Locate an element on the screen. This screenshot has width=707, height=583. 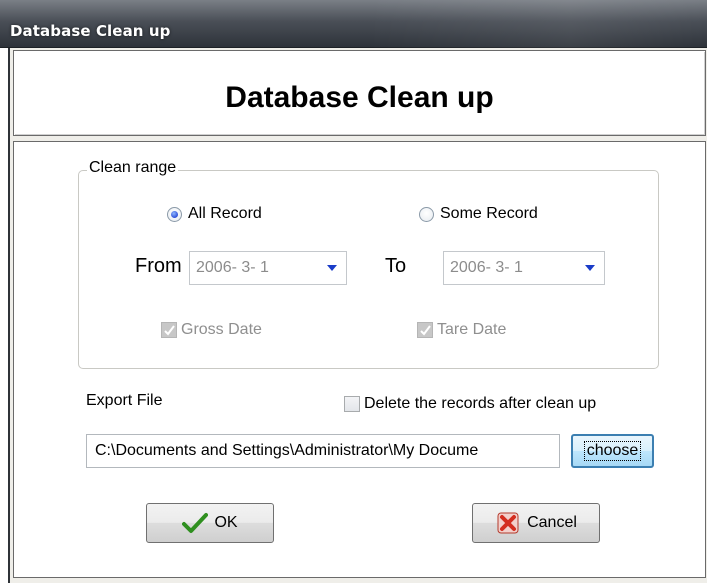
all-record-radio: All Record is located at coordinates (214, 214).